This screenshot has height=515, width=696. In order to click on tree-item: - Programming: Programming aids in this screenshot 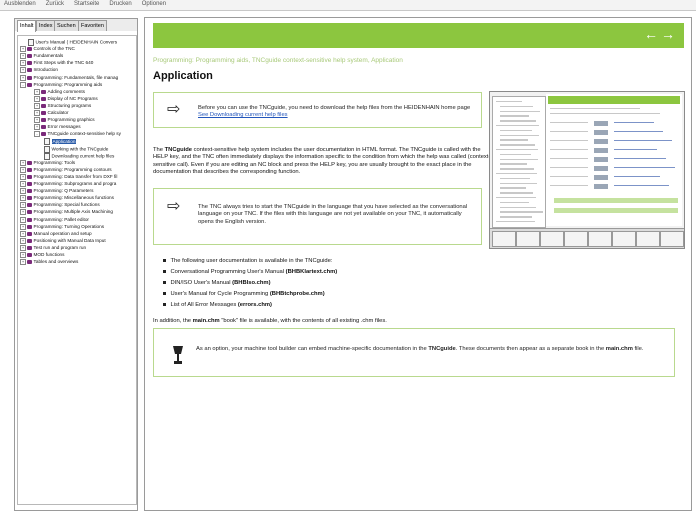, I will do `click(61, 85)`.